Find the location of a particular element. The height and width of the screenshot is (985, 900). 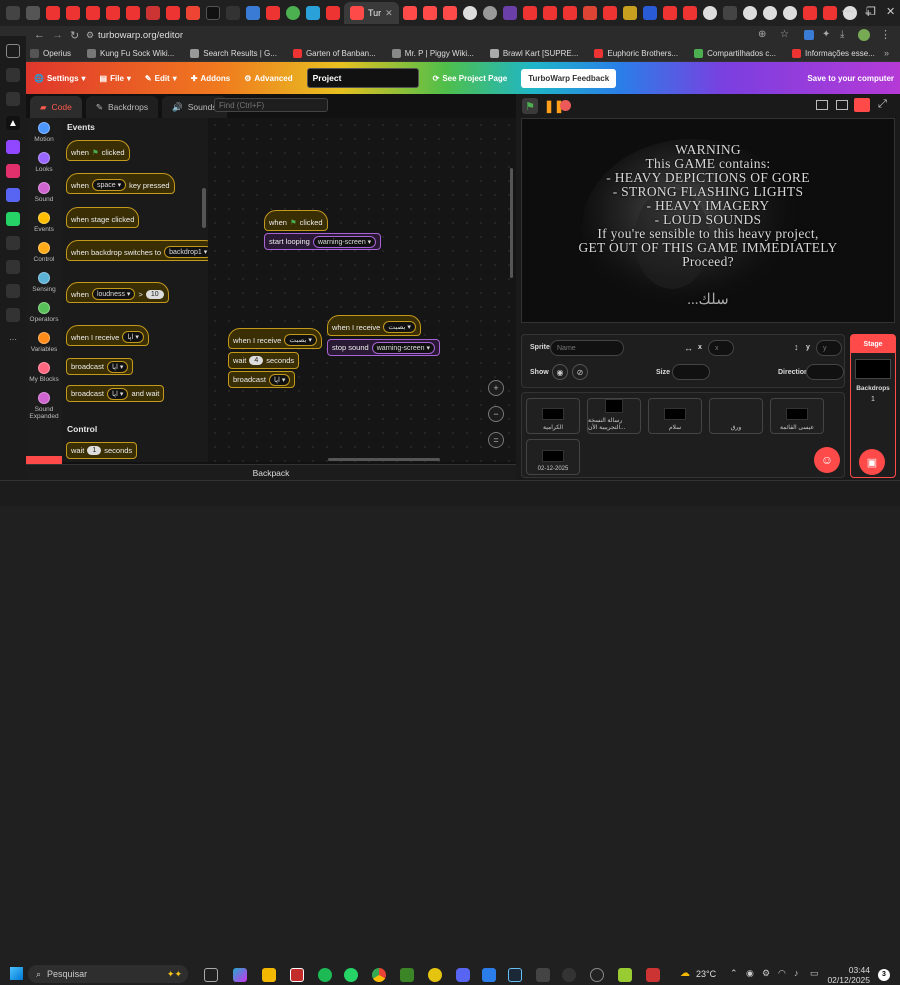

when-flag-clicked-script: when ⚑ clicked is located at coordinates (296, 220).